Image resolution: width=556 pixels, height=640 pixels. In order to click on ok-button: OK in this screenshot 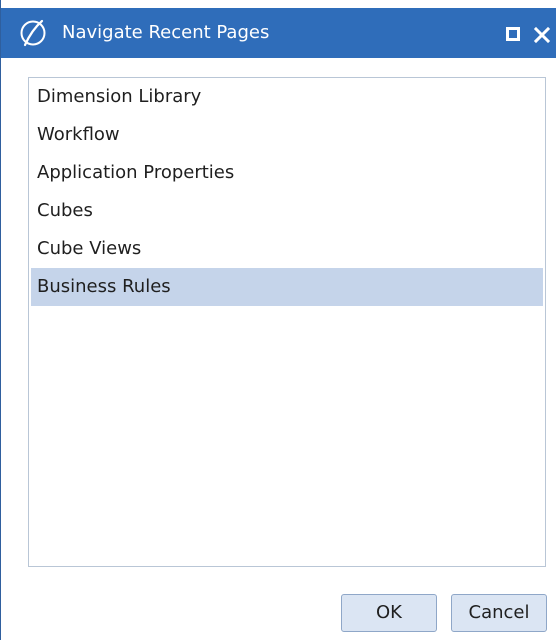, I will do `click(389, 613)`.